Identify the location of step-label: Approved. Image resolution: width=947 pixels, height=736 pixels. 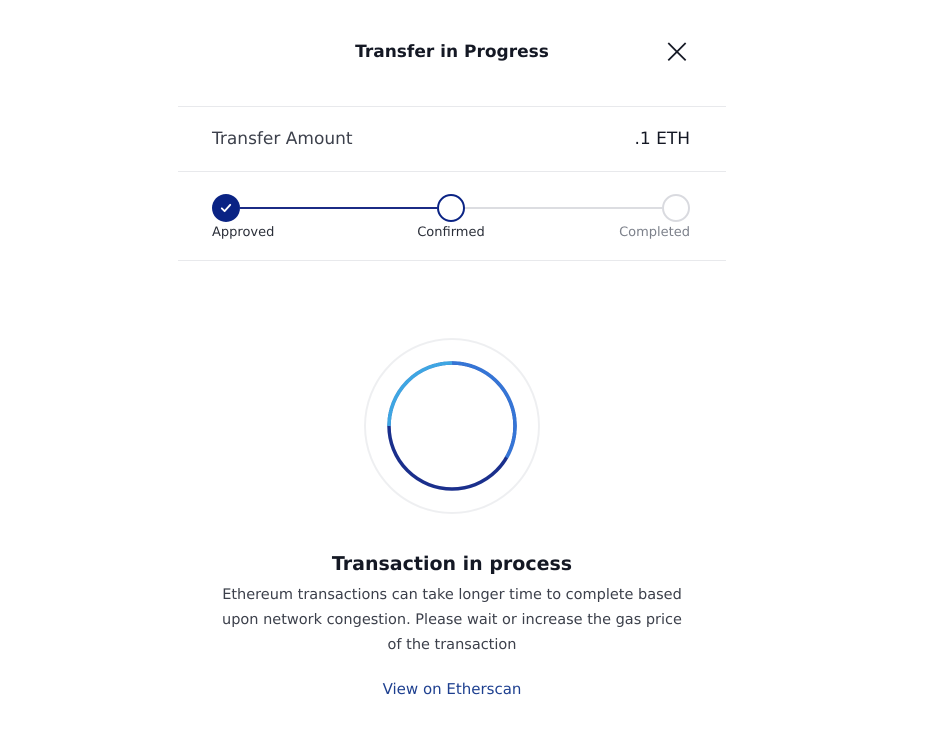
(243, 232).